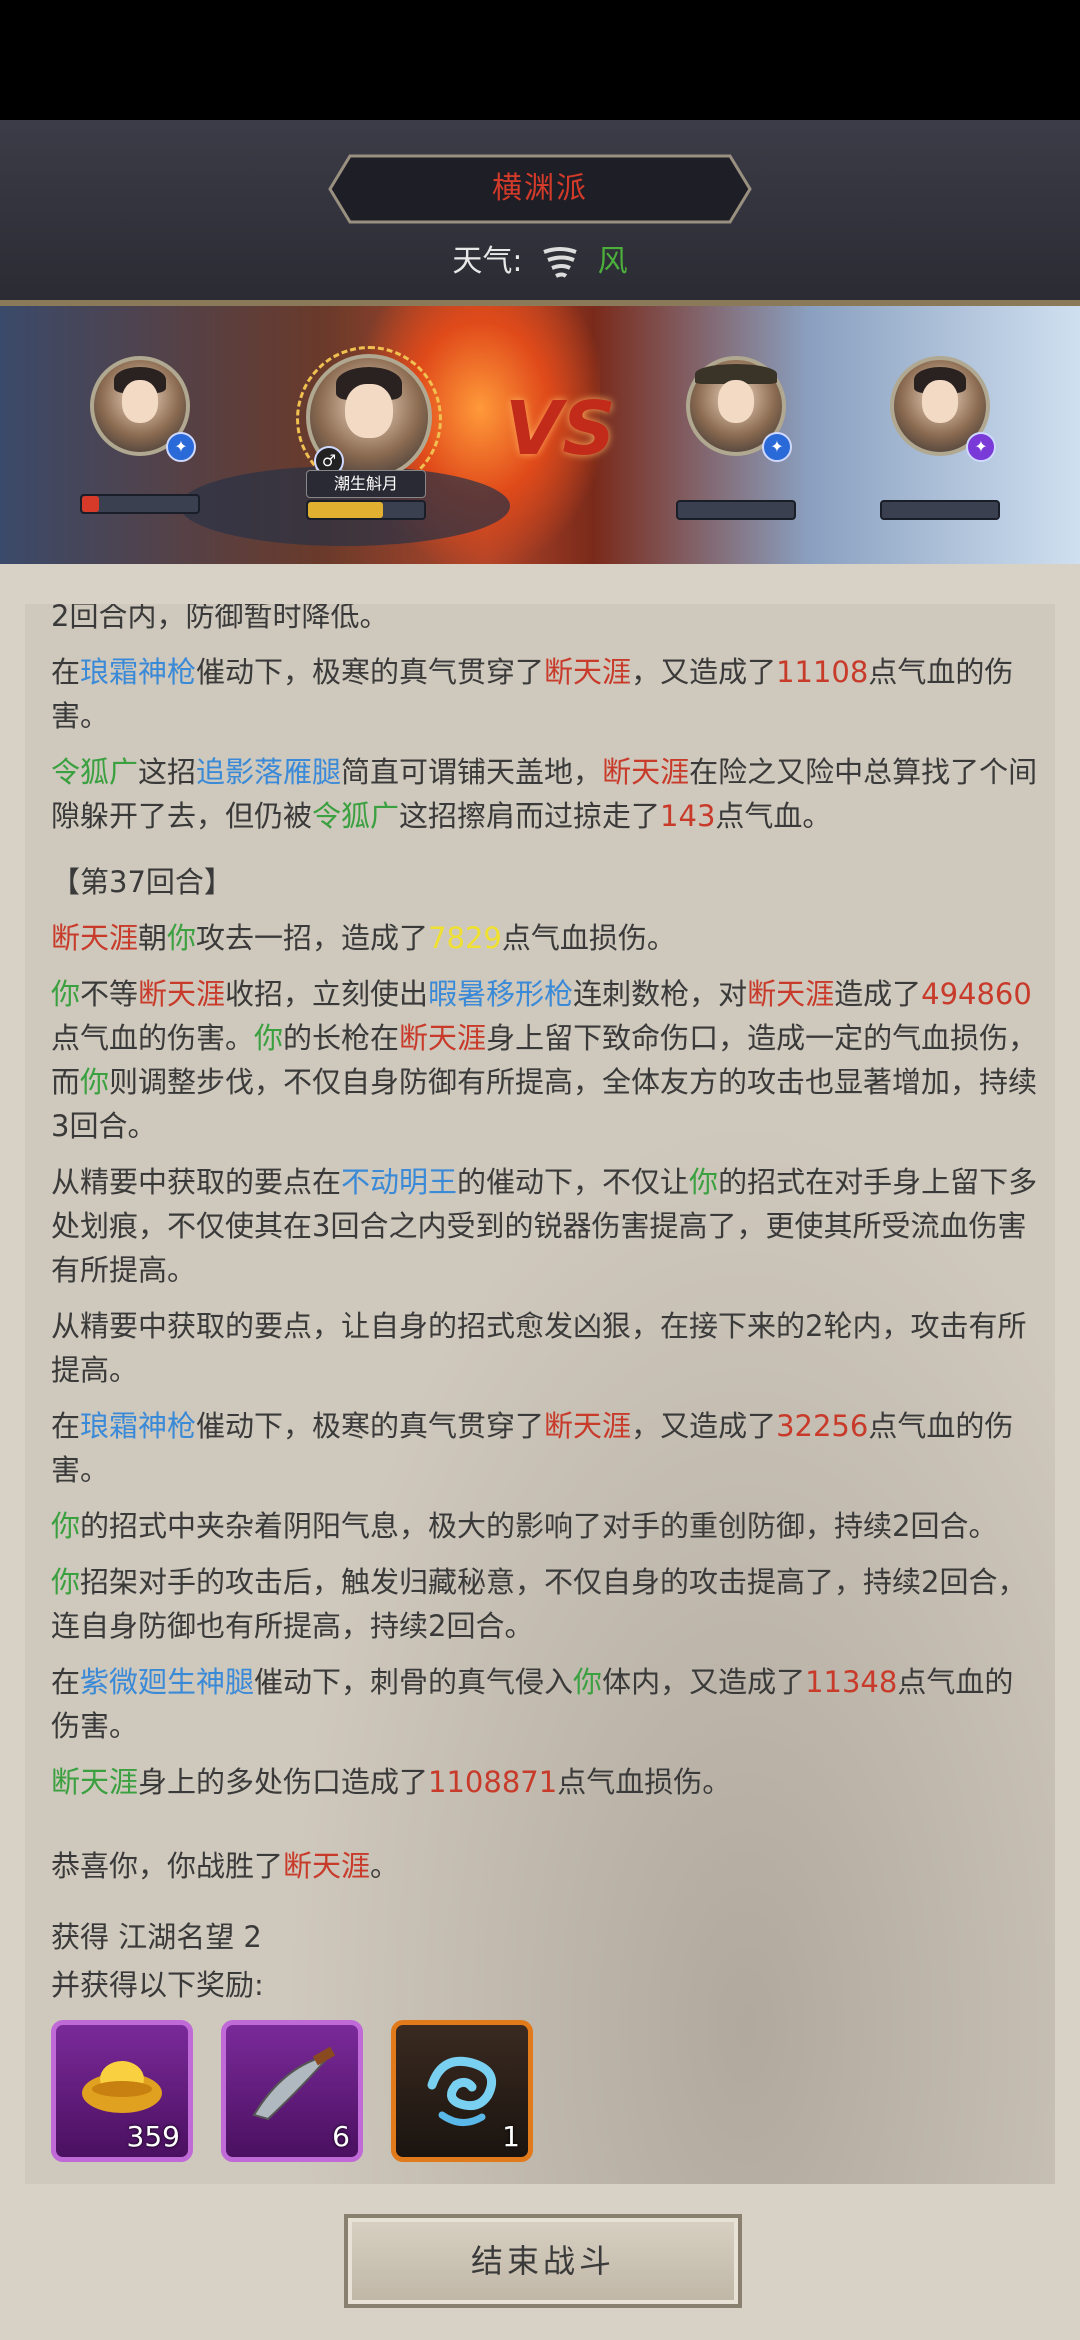 This screenshot has width=1080, height=2340. Describe the element at coordinates (292, 2087) in the screenshot. I see `dagger-icon` at that location.